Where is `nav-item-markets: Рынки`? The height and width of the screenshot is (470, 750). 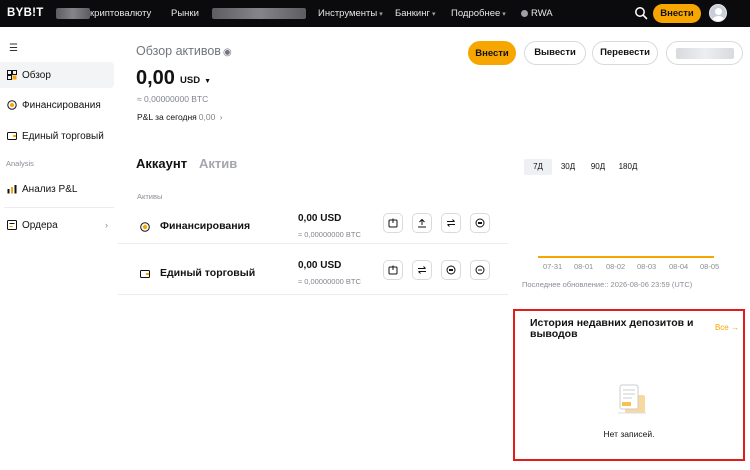
nav-item-markets: Рынки is located at coordinates (185, 13).